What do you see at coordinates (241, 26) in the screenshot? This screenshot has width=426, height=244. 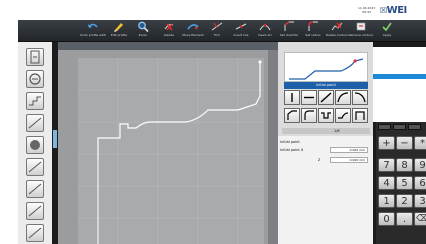 I see `insert-line-icon` at bounding box center [241, 26].